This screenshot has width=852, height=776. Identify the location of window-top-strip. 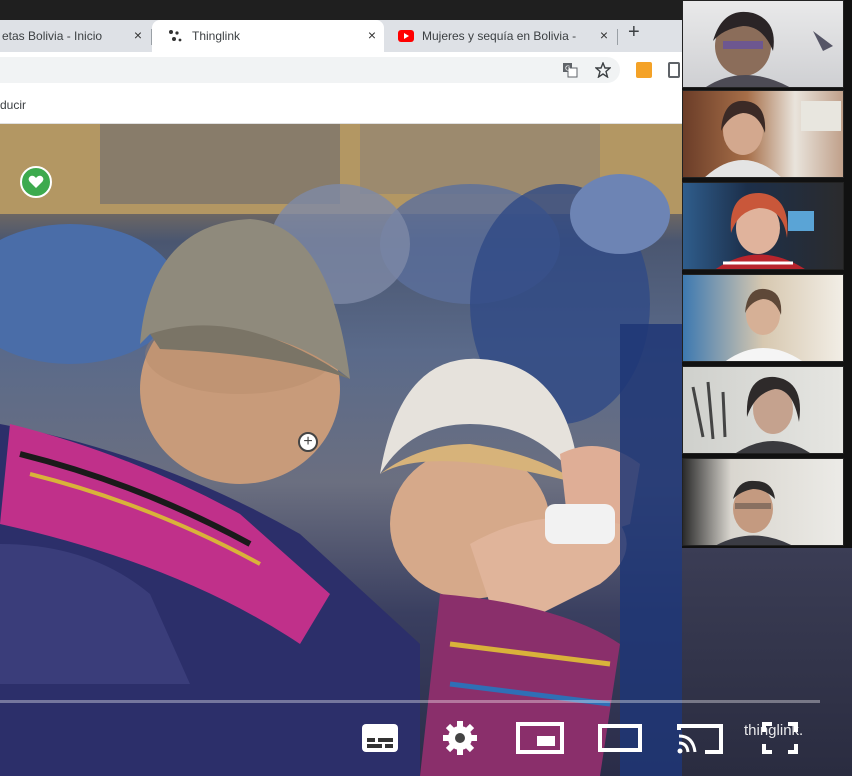
(341, 10).